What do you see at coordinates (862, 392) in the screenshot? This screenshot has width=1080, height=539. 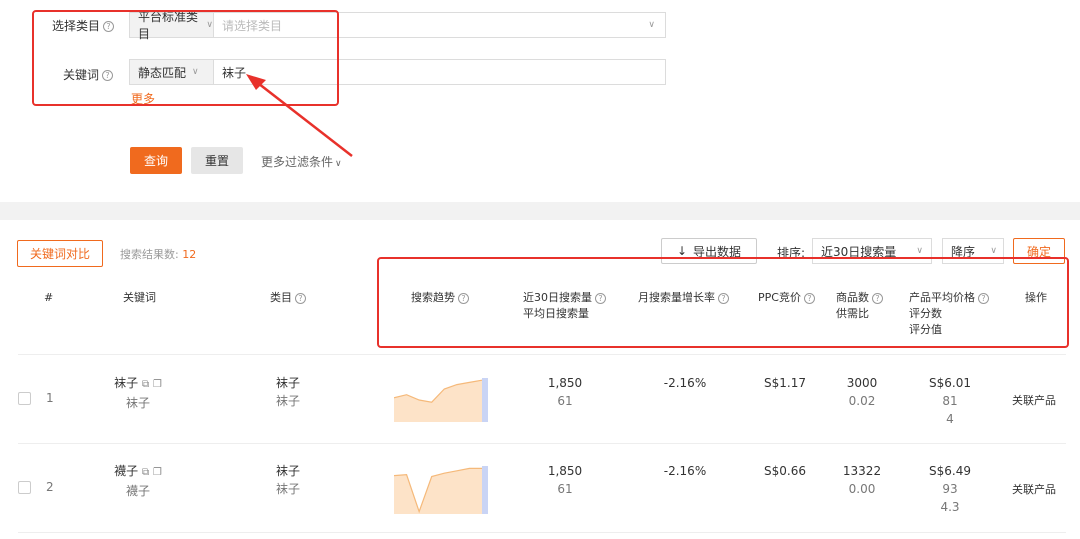 I see `products-cell: 3000 0.02` at bounding box center [862, 392].